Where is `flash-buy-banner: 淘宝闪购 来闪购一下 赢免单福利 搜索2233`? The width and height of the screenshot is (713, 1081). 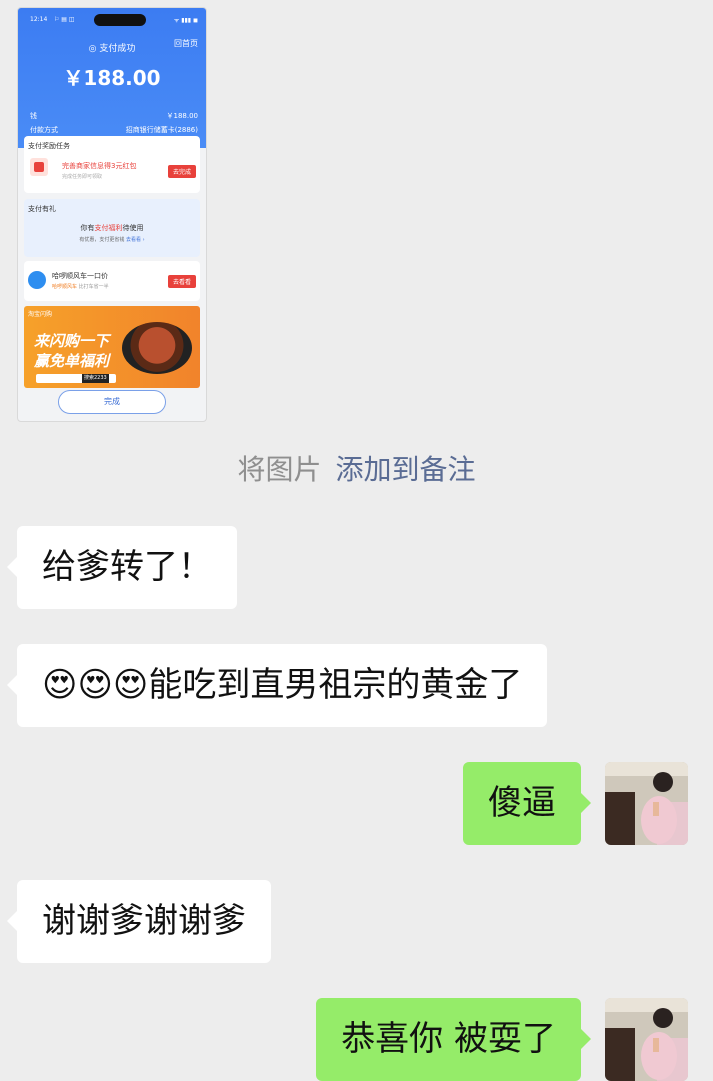
flash-buy-banner: 淘宝闪购 来闪购一下 赢免单福利 搜索2233 is located at coordinates (112, 347).